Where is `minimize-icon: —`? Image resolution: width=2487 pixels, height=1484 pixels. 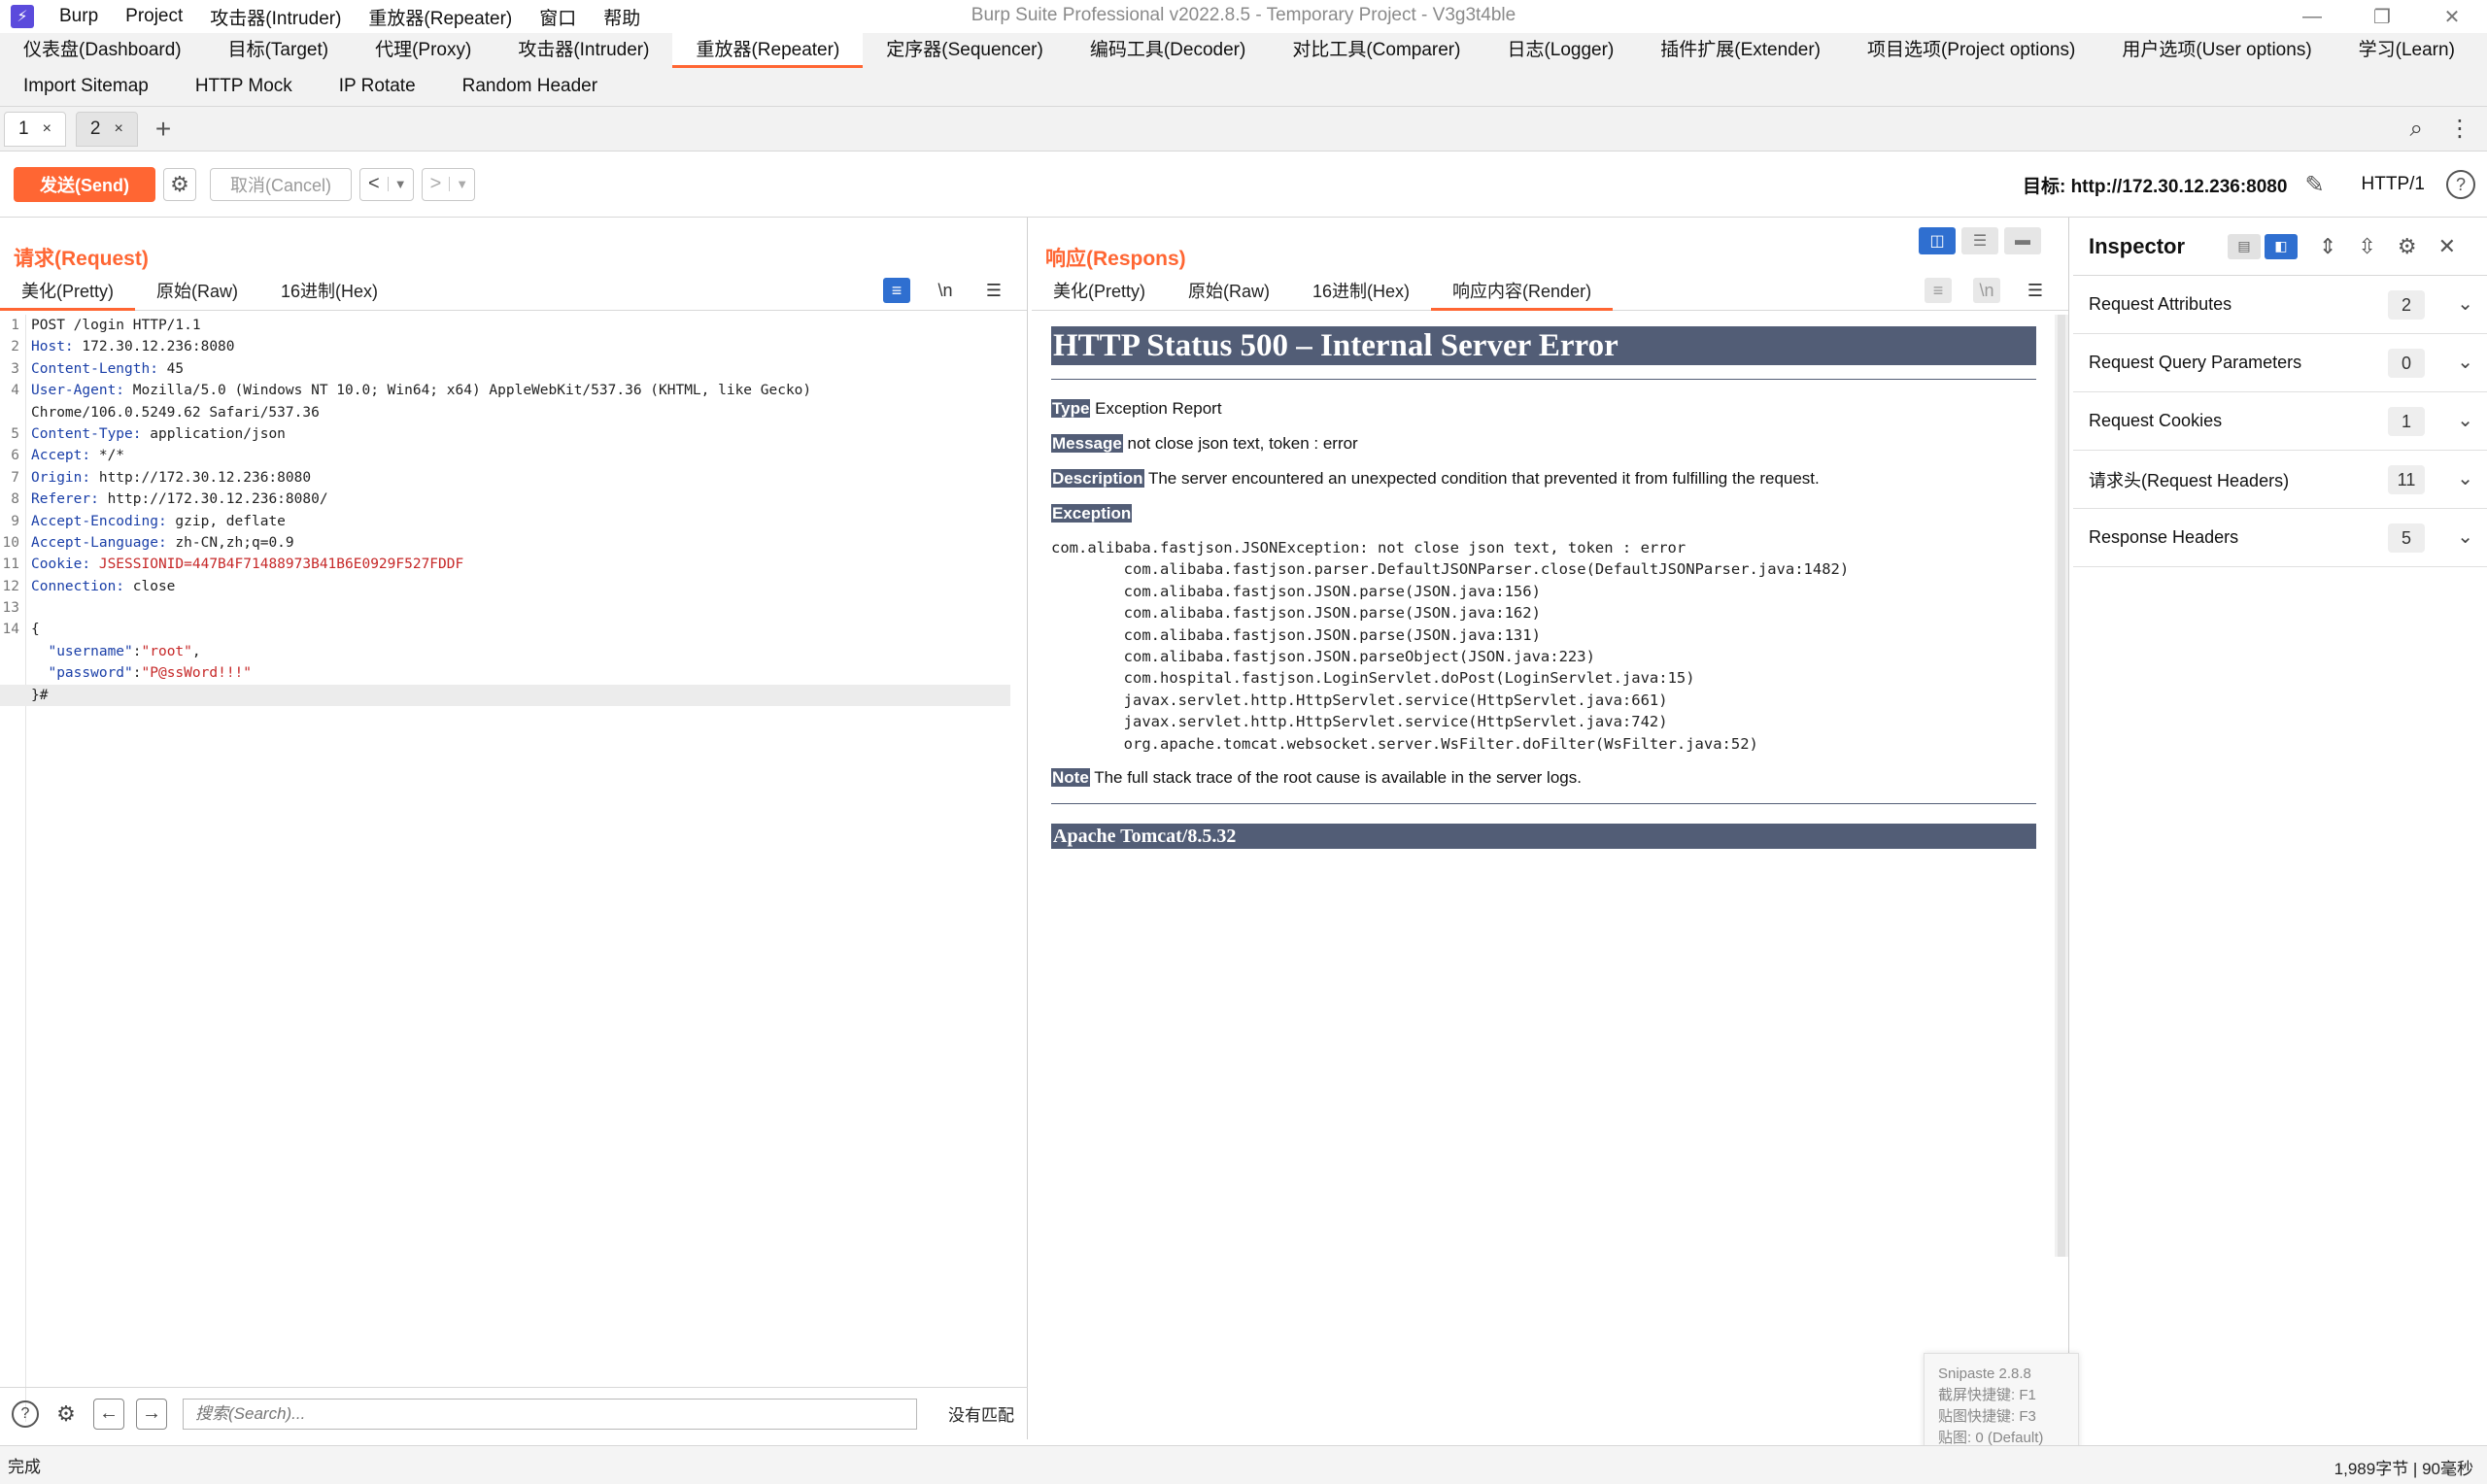
minimize-icon: — is located at coordinates (2312, 16).